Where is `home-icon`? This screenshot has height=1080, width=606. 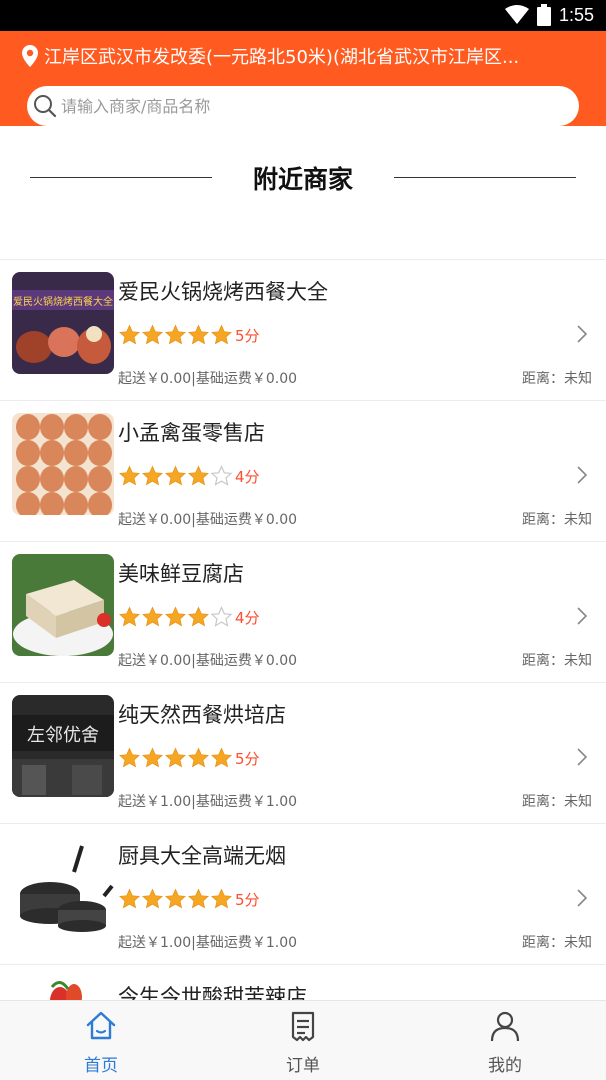 home-icon is located at coordinates (101, 1025).